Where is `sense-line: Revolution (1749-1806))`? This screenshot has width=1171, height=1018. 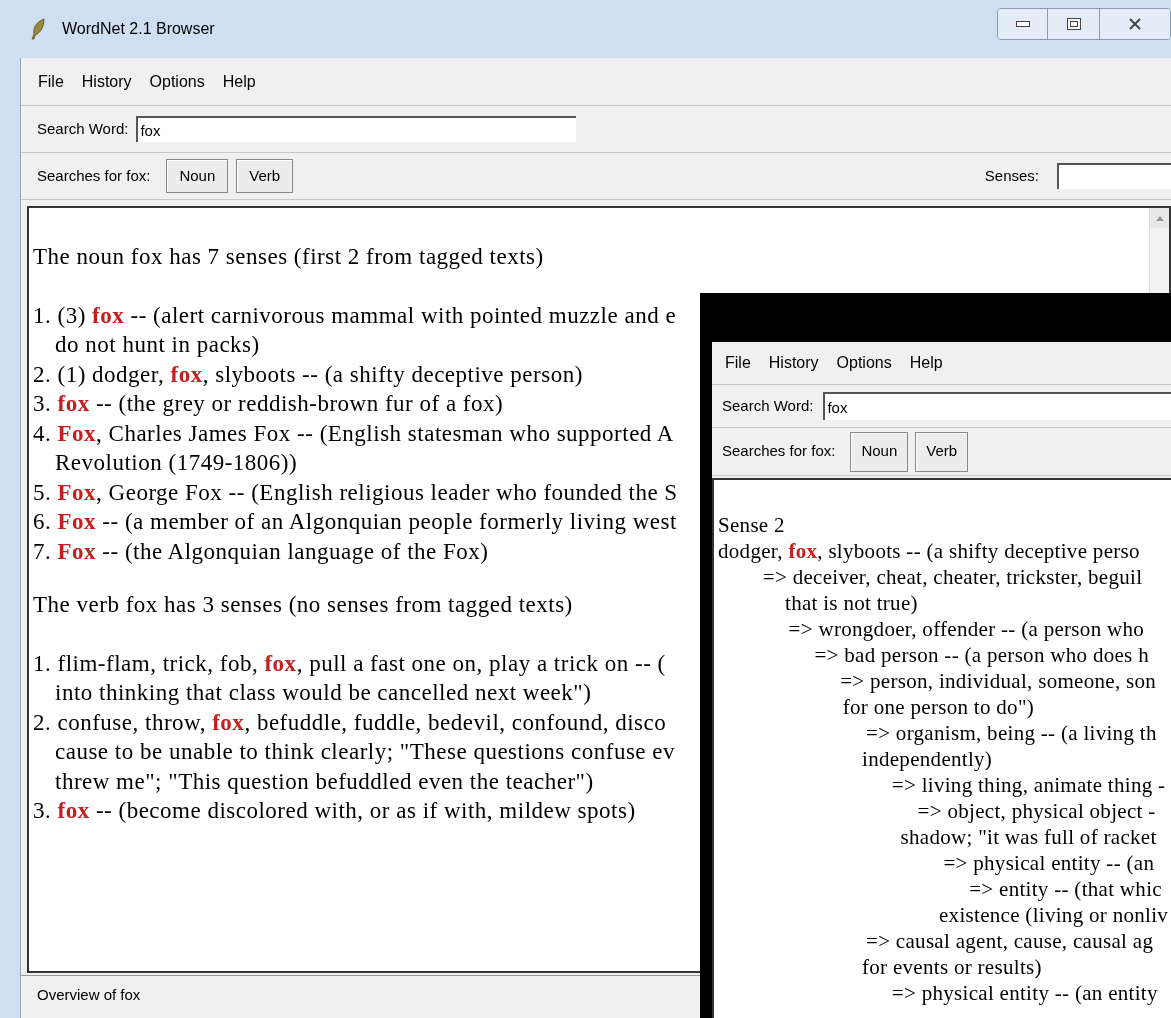
sense-line: Revolution (1749-1806)) is located at coordinates (176, 463).